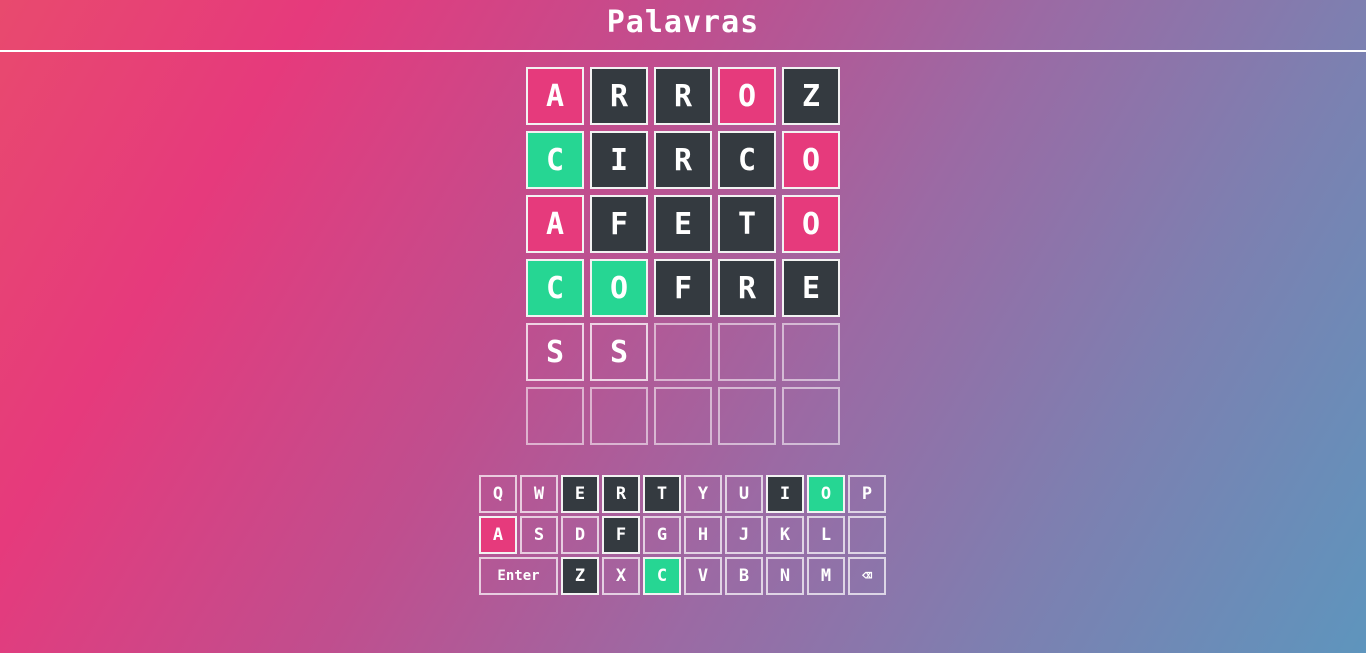  Describe the element at coordinates (744, 576) in the screenshot. I see `key-b: B` at that location.